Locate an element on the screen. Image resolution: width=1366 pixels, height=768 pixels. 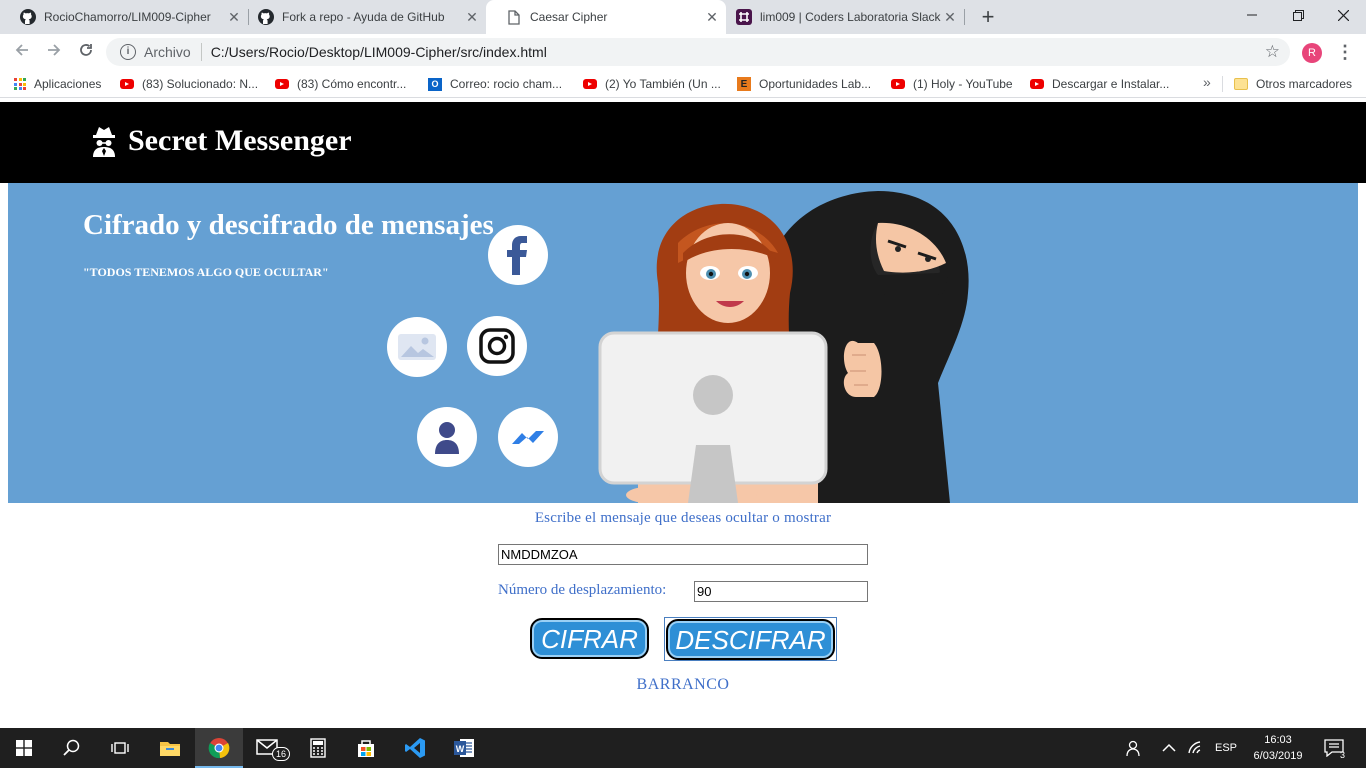
shift-input is located at coordinates (781, 591).